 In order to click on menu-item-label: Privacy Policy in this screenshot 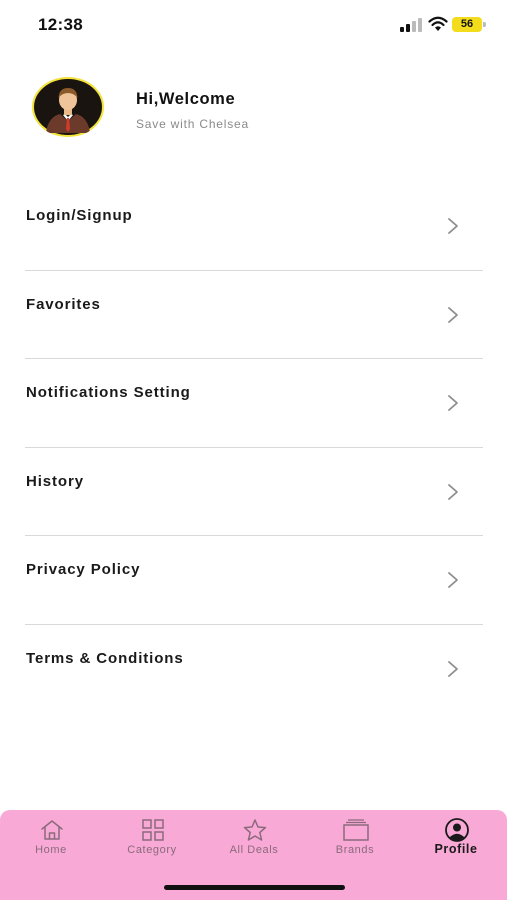, I will do `click(83, 569)`.